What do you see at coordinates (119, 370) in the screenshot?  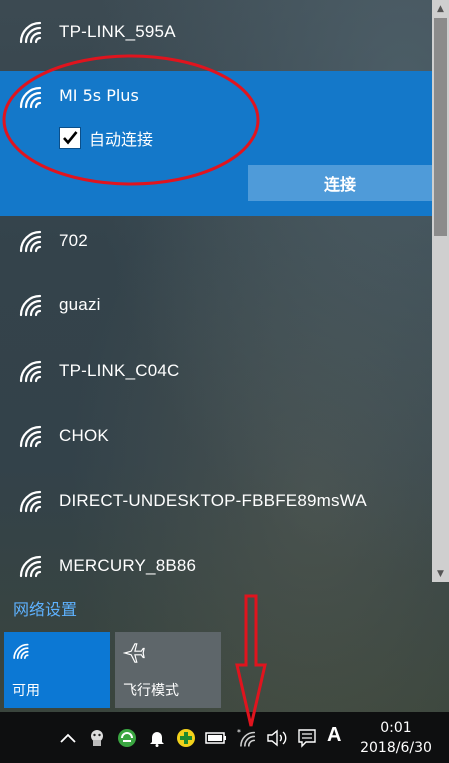 I see `network-ssid: TP-LINK_C04C` at bounding box center [119, 370].